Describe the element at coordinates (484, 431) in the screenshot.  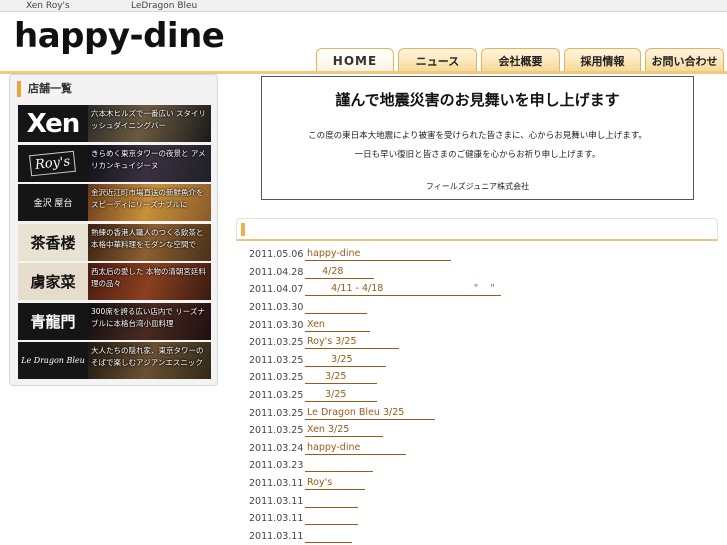
I see `news-item: 2011.03.25 Xen 3/25` at that location.